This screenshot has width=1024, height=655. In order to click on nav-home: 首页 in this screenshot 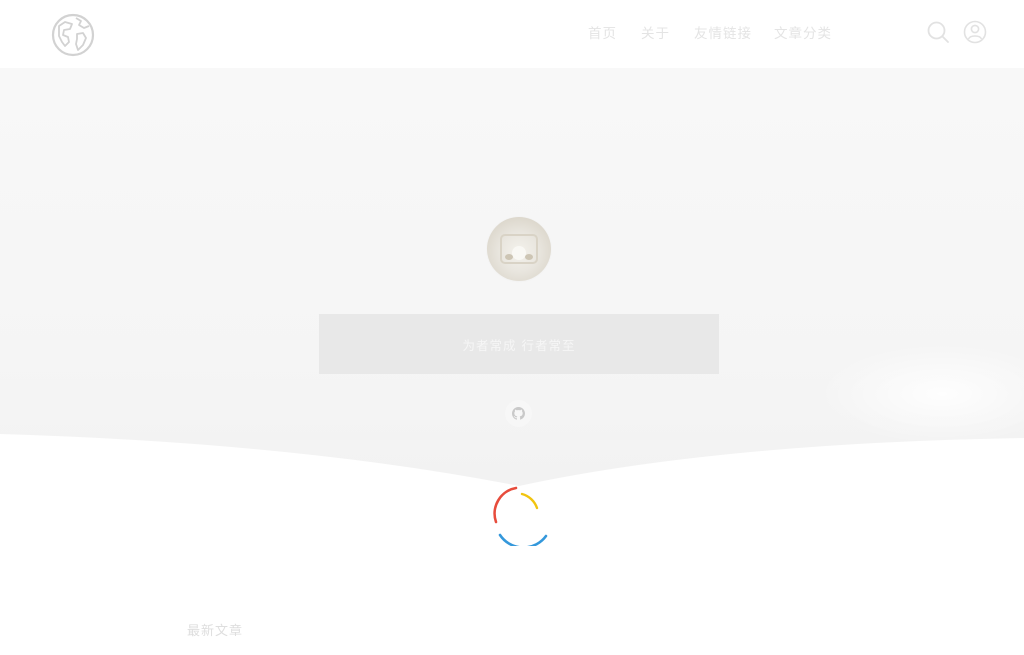, I will do `click(602, 32)`.